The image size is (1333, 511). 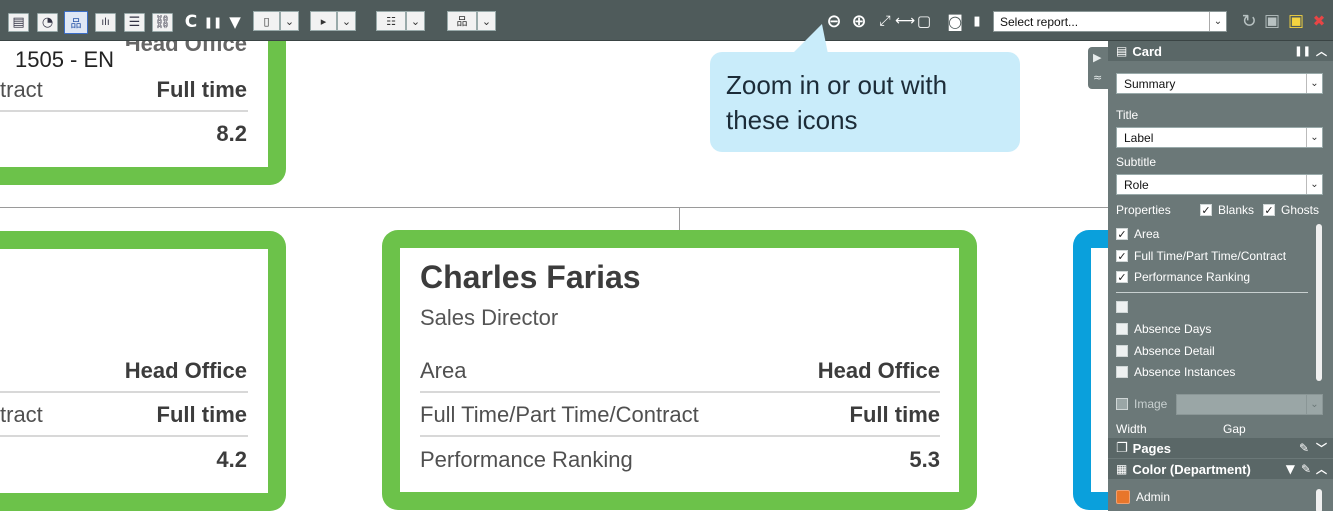 What do you see at coordinates (1173, 329) in the screenshot?
I see `property-absence-days-label: Absence Days` at bounding box center [1173, 329].